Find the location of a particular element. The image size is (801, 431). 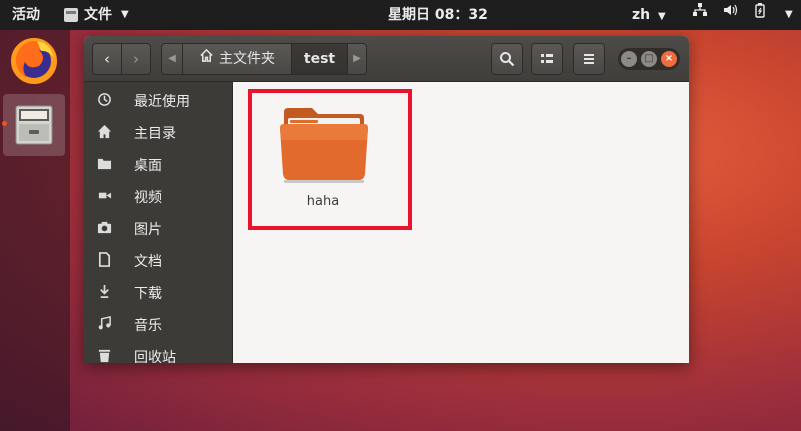

volume-icon is located at coordinates (730, 15).